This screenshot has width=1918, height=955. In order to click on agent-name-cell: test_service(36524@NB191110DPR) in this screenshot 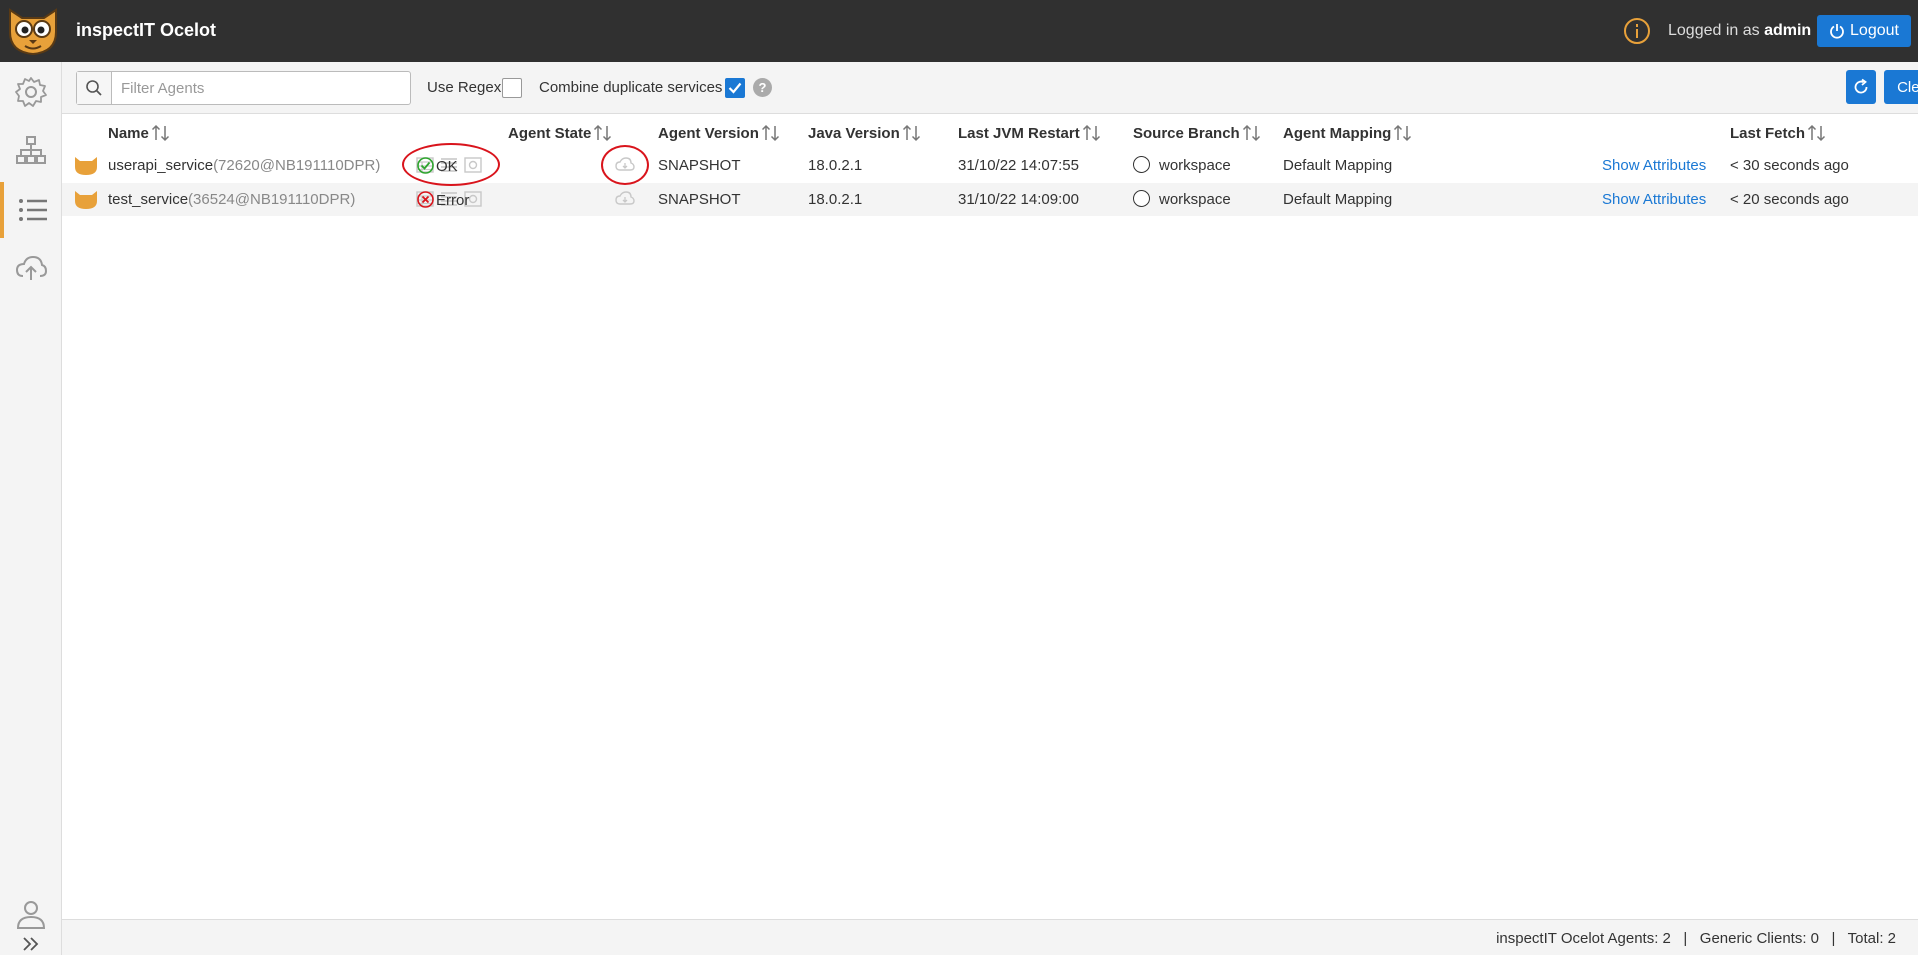, I will do `click(231, 199)`.